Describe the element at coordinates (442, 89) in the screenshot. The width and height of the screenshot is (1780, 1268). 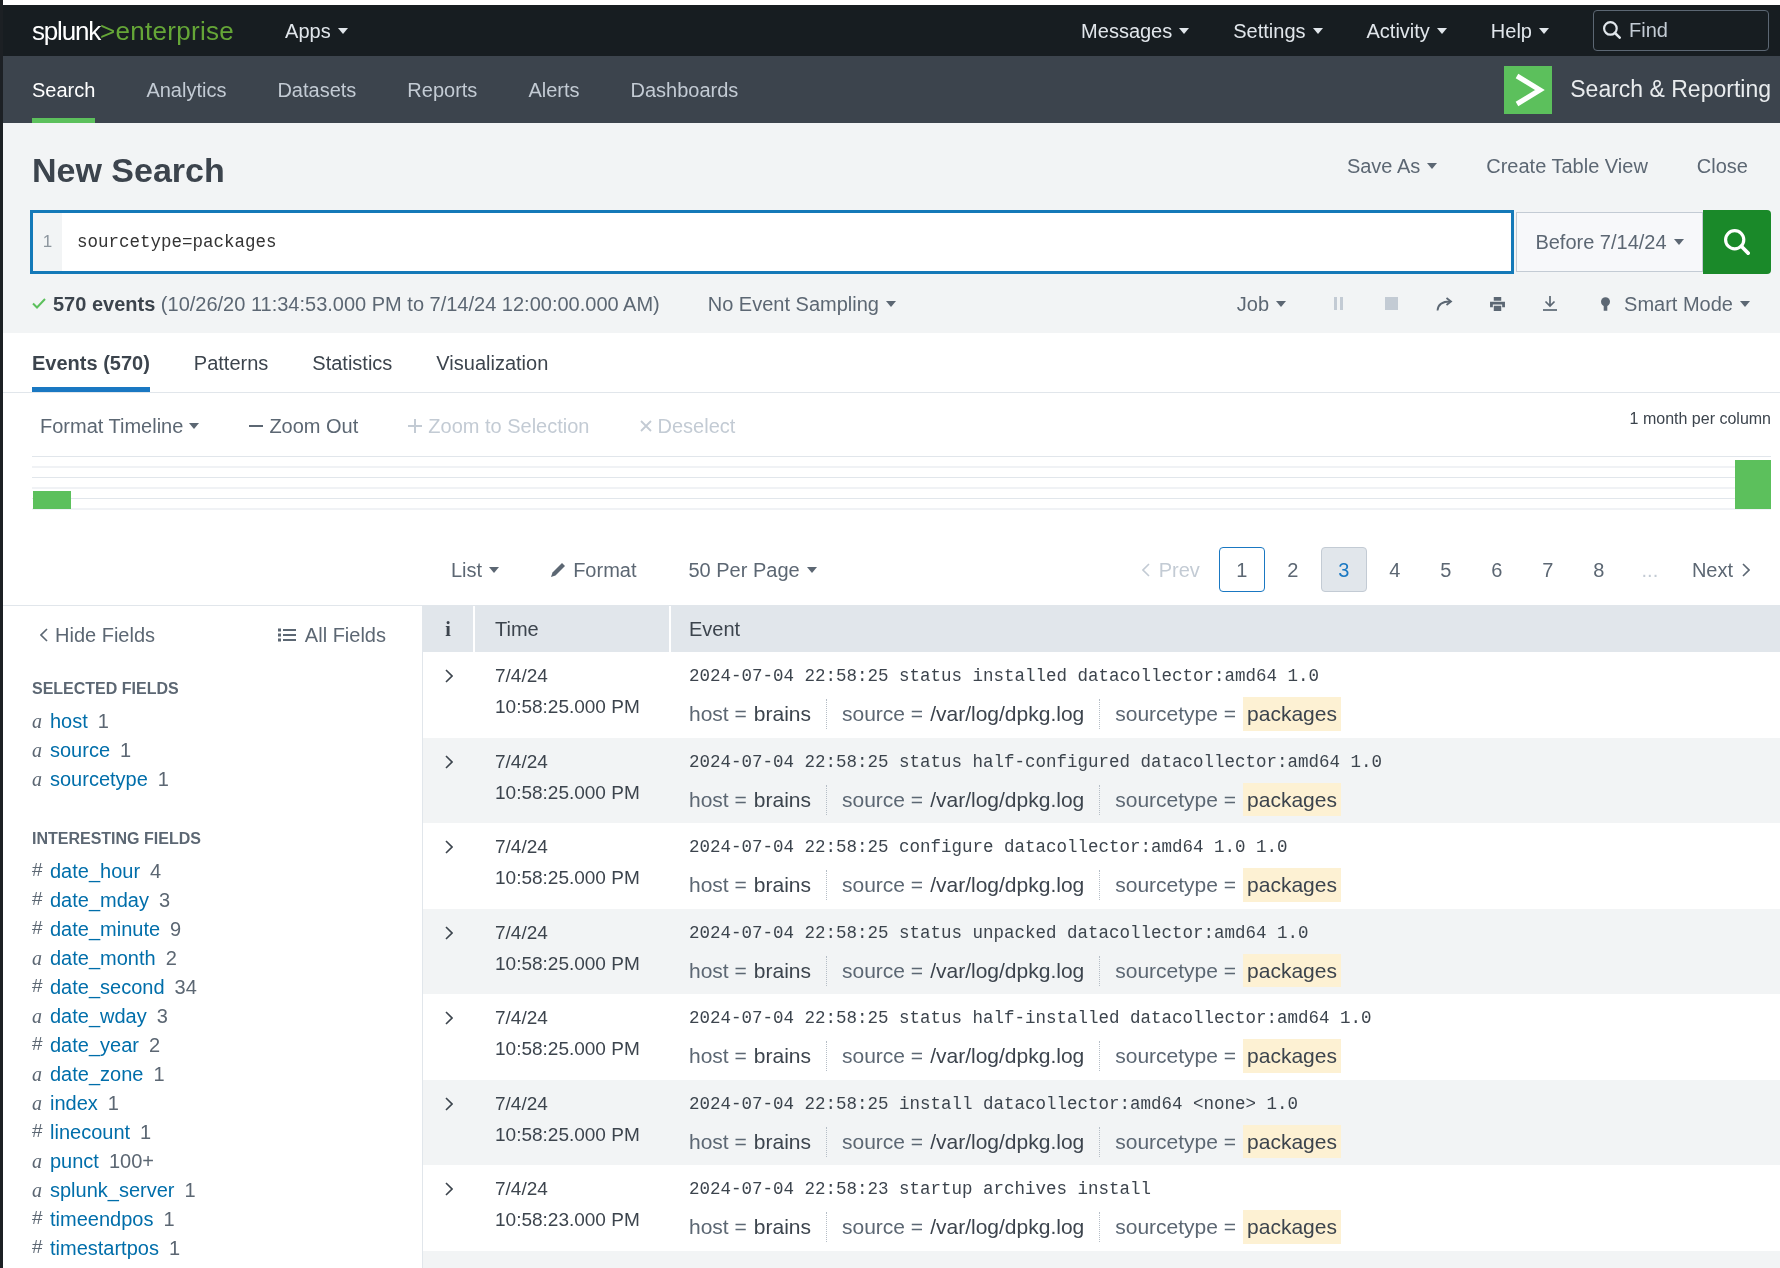
I see `app-nav-tab: Reports` at that location.